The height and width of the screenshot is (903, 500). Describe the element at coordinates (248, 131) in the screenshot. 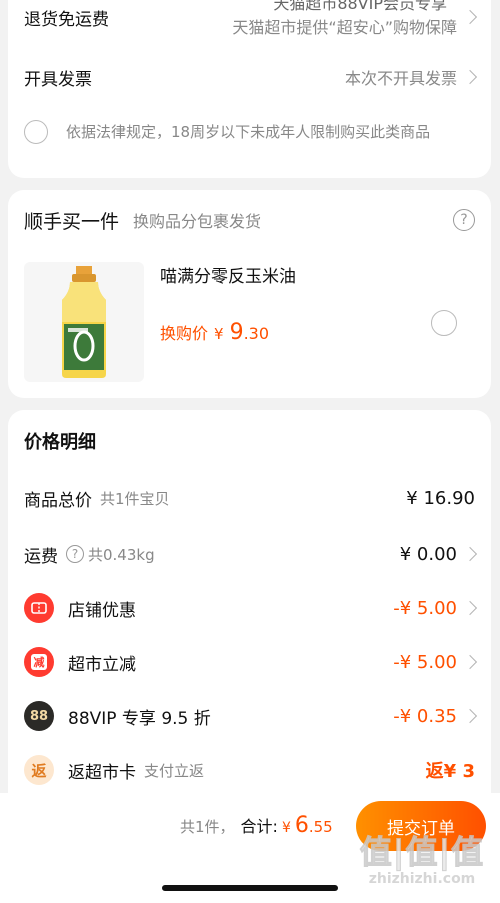

I see `age-notice-text: 依据法律规定，18周岁以下未成年人限制购买此类商品` at that location.